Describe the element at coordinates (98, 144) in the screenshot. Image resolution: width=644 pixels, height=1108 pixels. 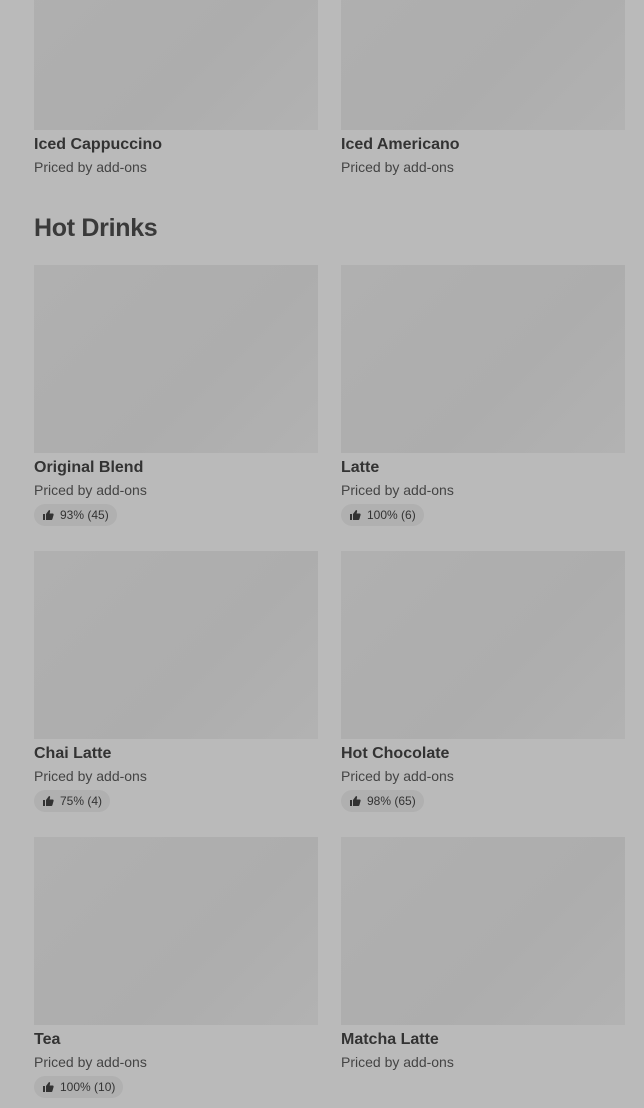
I see `item-name: Iced Cappuccino` at that location.